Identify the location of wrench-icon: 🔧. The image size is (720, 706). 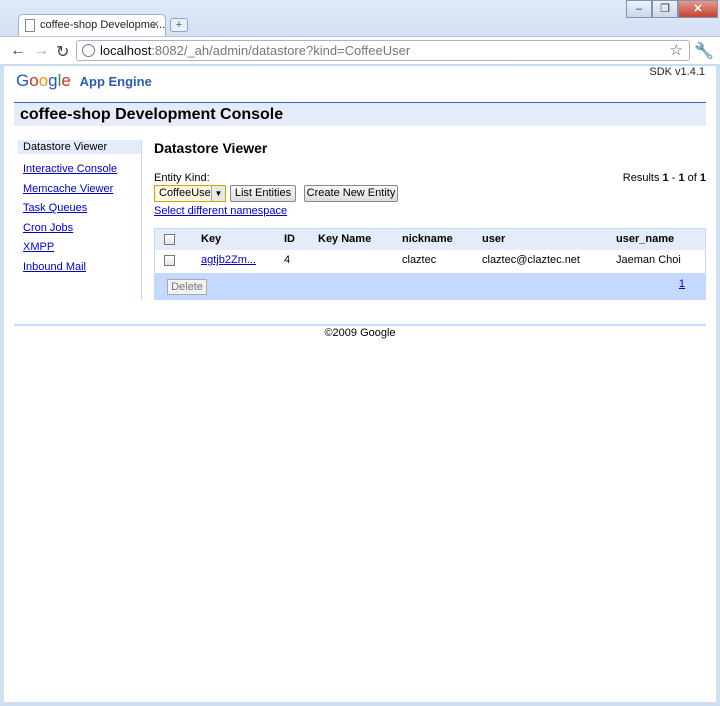
(704, 51).